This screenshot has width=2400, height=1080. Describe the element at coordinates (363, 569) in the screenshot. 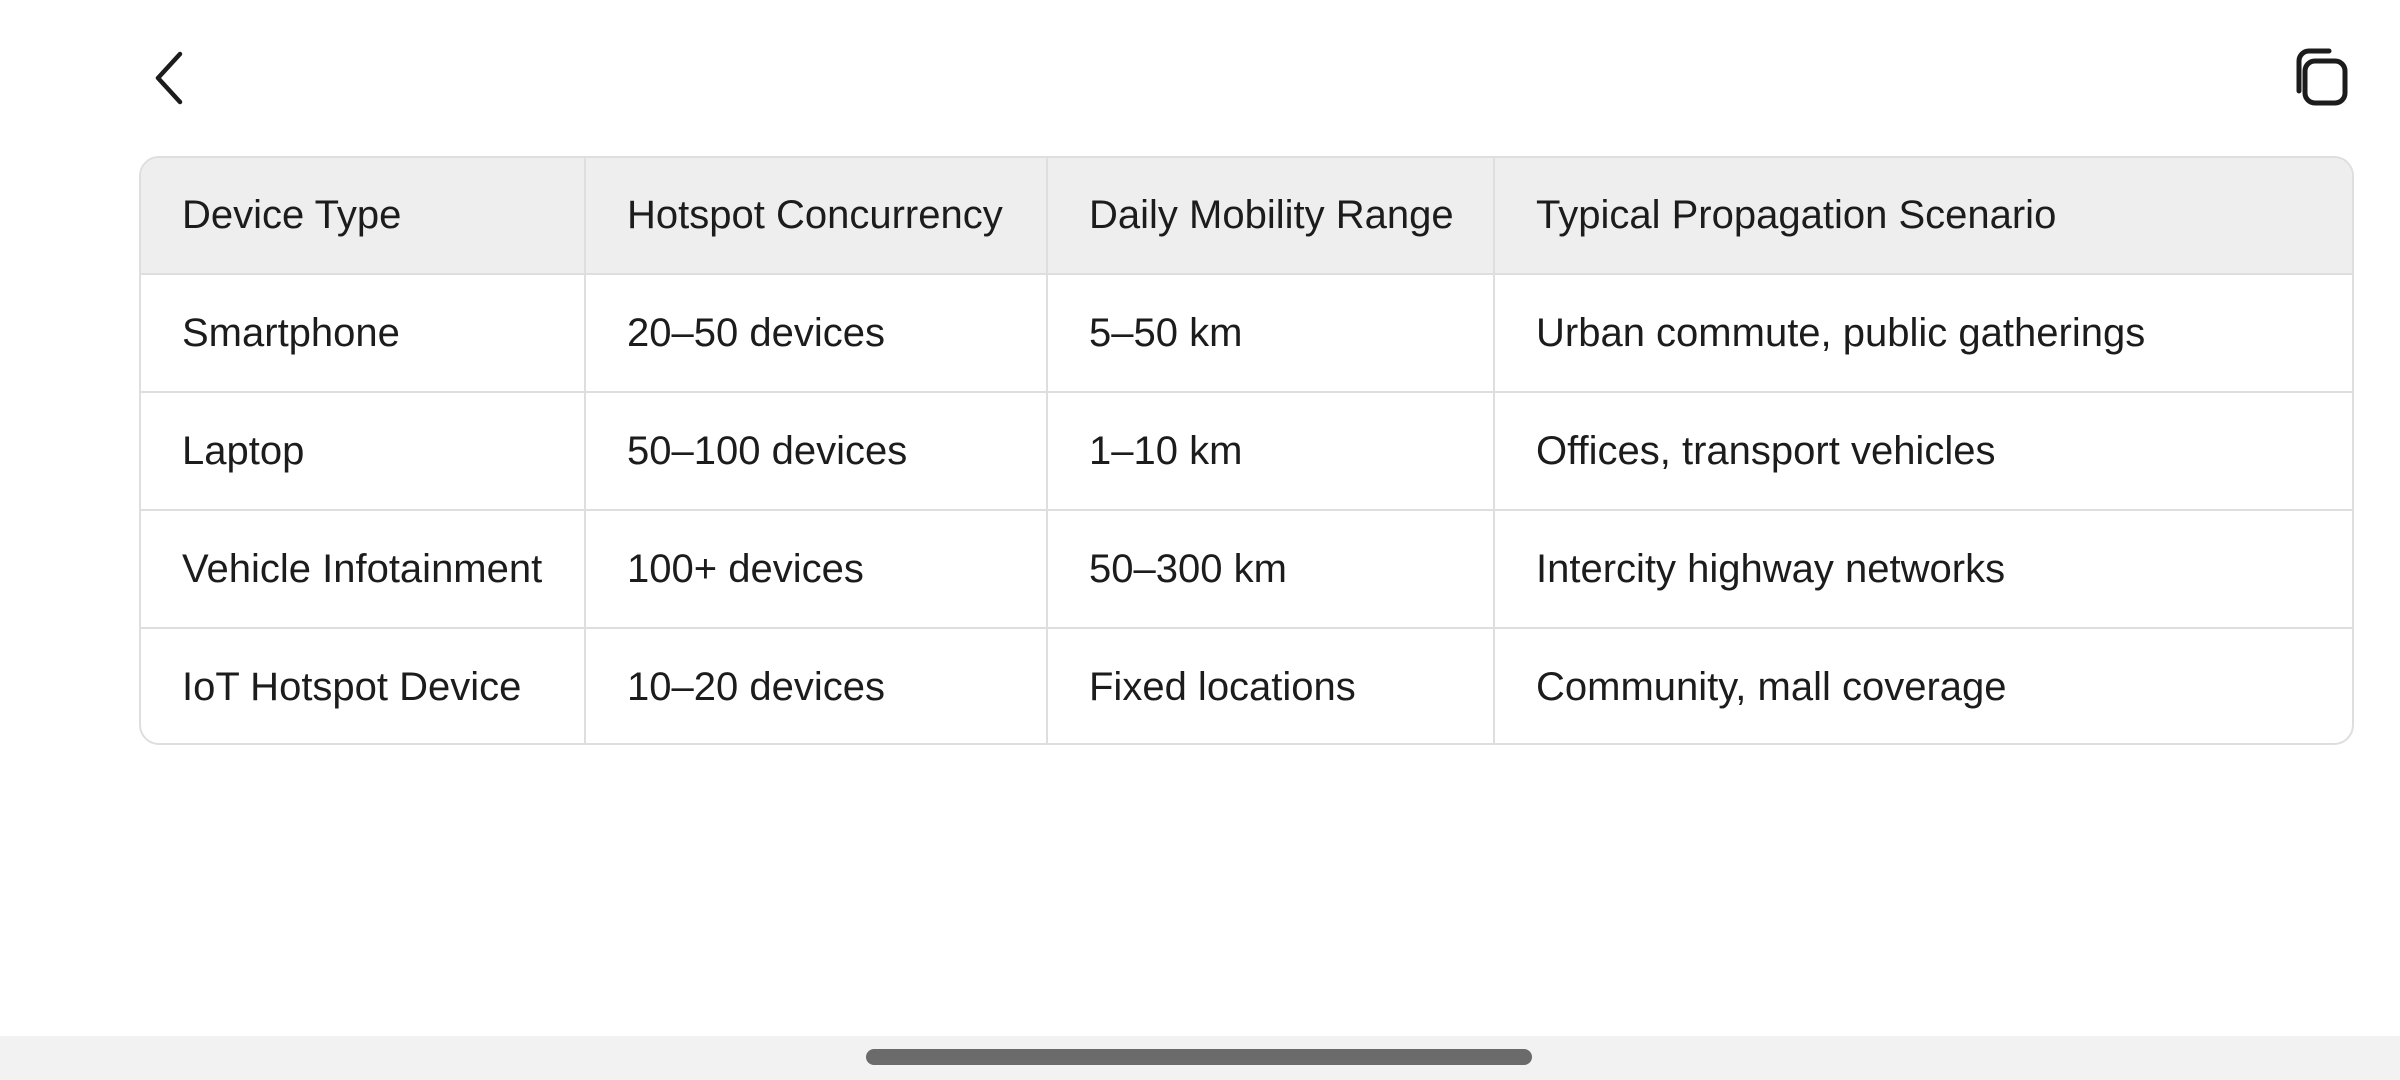

I see `table-cell: Vehicle Infotainment` at that location.